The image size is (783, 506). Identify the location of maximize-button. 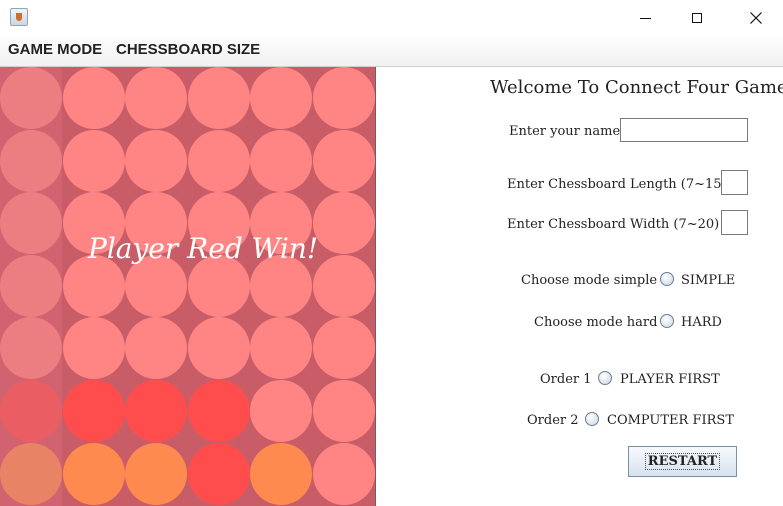
(697, 18).